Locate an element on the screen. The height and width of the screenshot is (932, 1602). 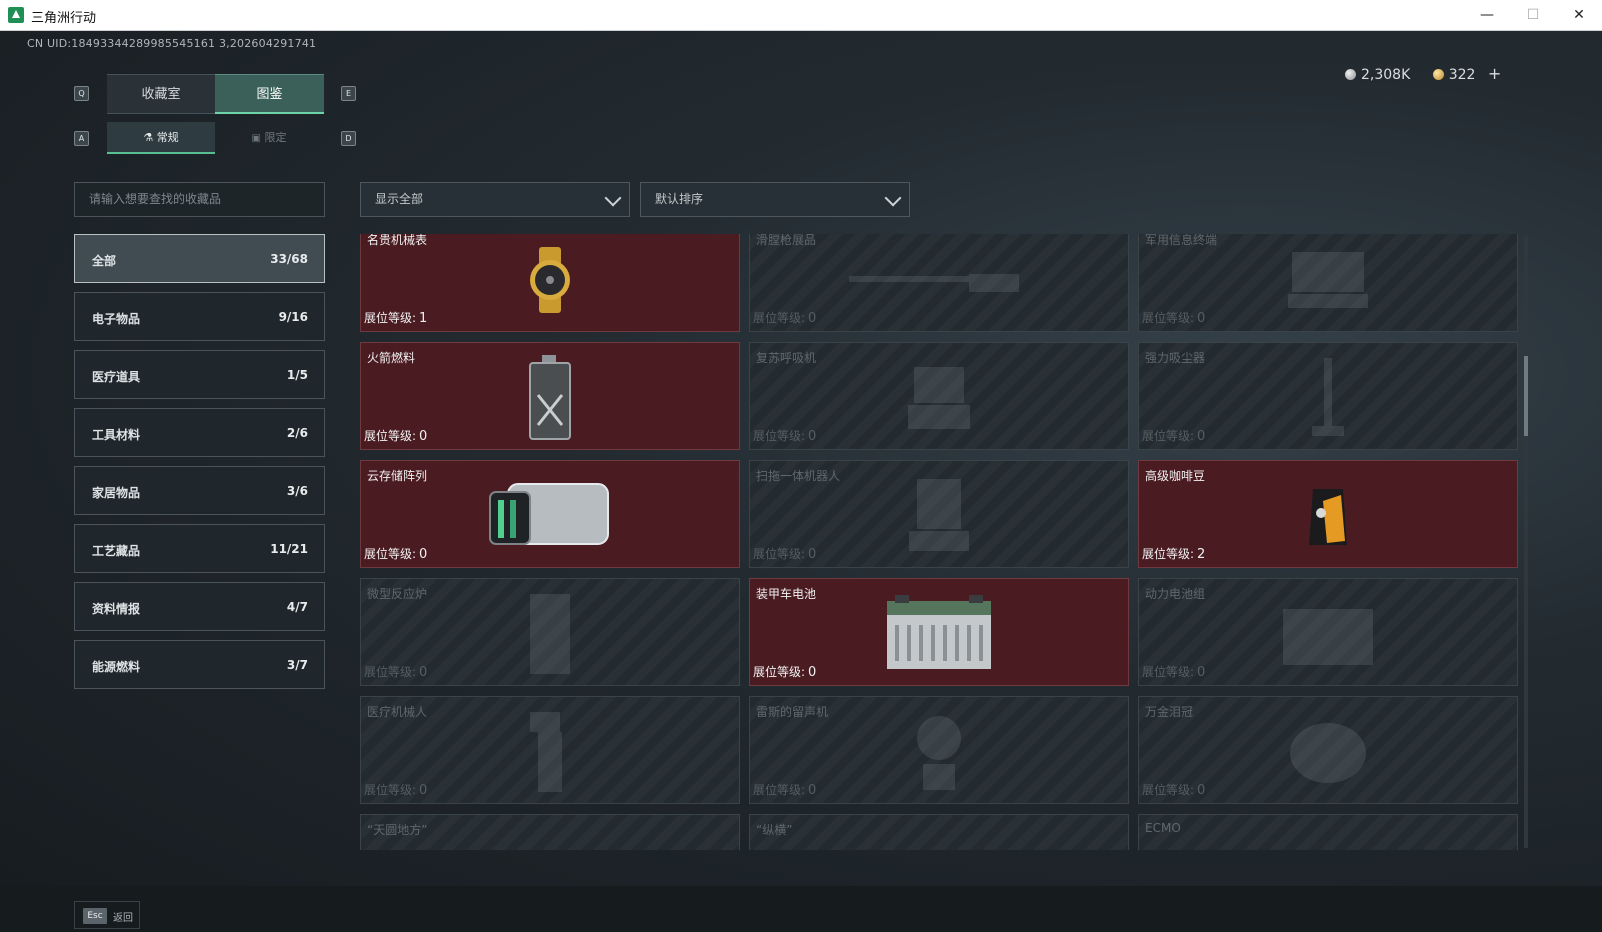
item-card: 医疗机械人 展位等级: 0 is located at coordinates (550, 750).